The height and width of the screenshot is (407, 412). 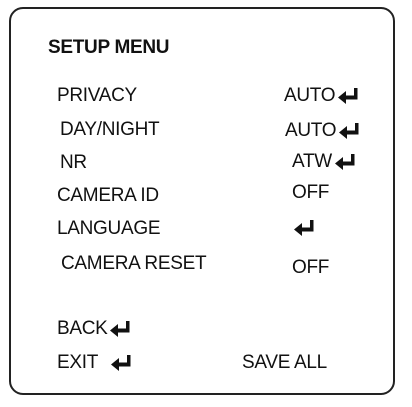 I want to click on day-night-value: AUTO, so click(x=311, y=131).